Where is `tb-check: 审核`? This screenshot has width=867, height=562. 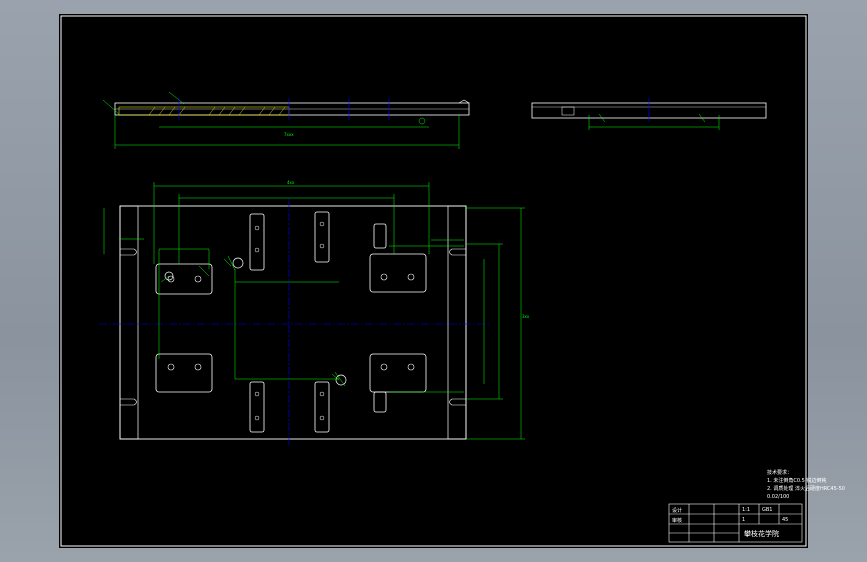
tb-check: 审核 is located at coordinates (677, 521).